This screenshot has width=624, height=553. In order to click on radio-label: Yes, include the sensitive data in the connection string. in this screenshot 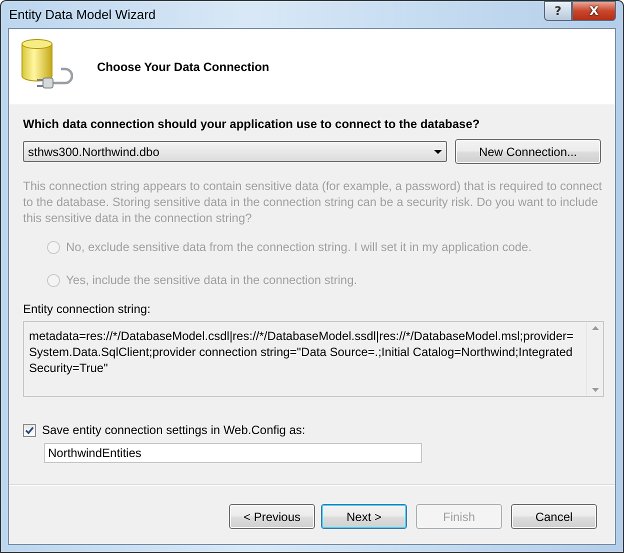, I will do `click(212, 280)`.